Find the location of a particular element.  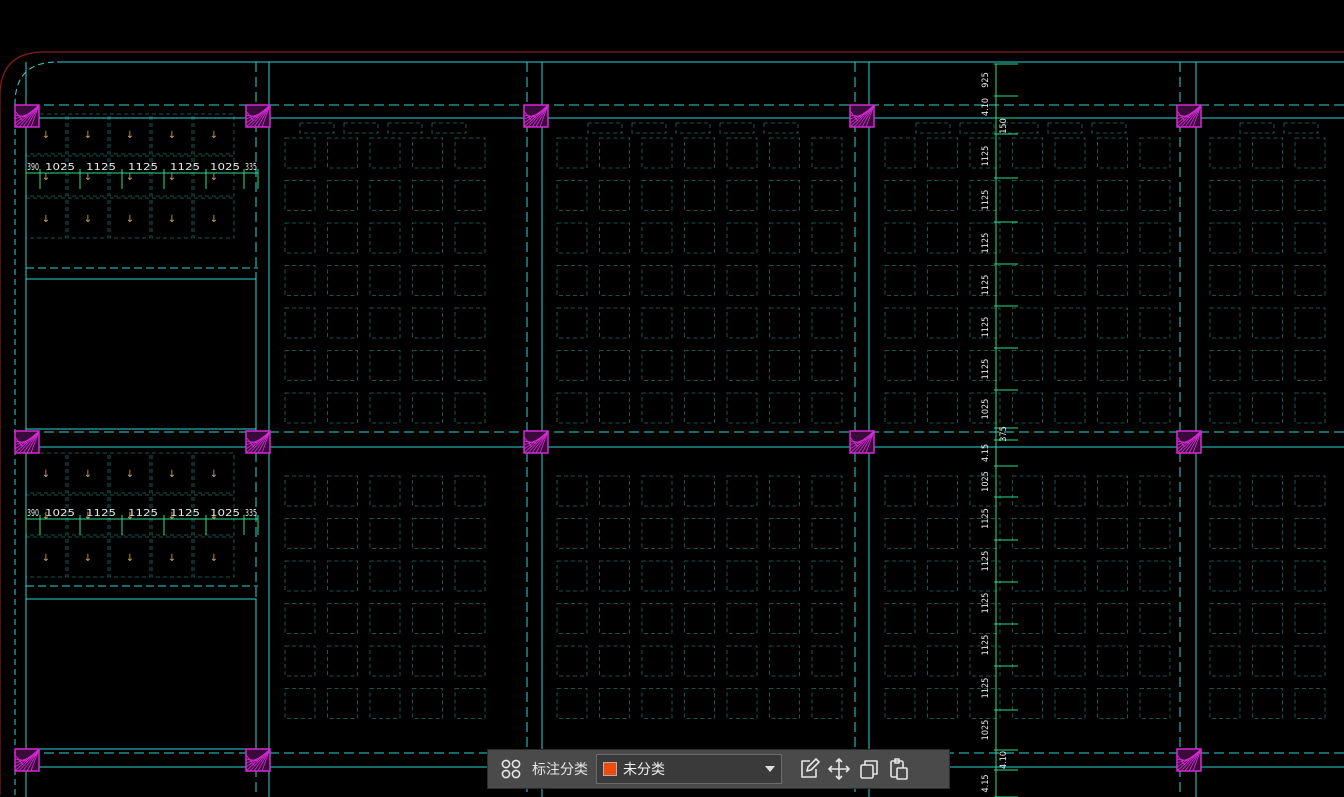

paste-icon is located at coordinates (899, 769).